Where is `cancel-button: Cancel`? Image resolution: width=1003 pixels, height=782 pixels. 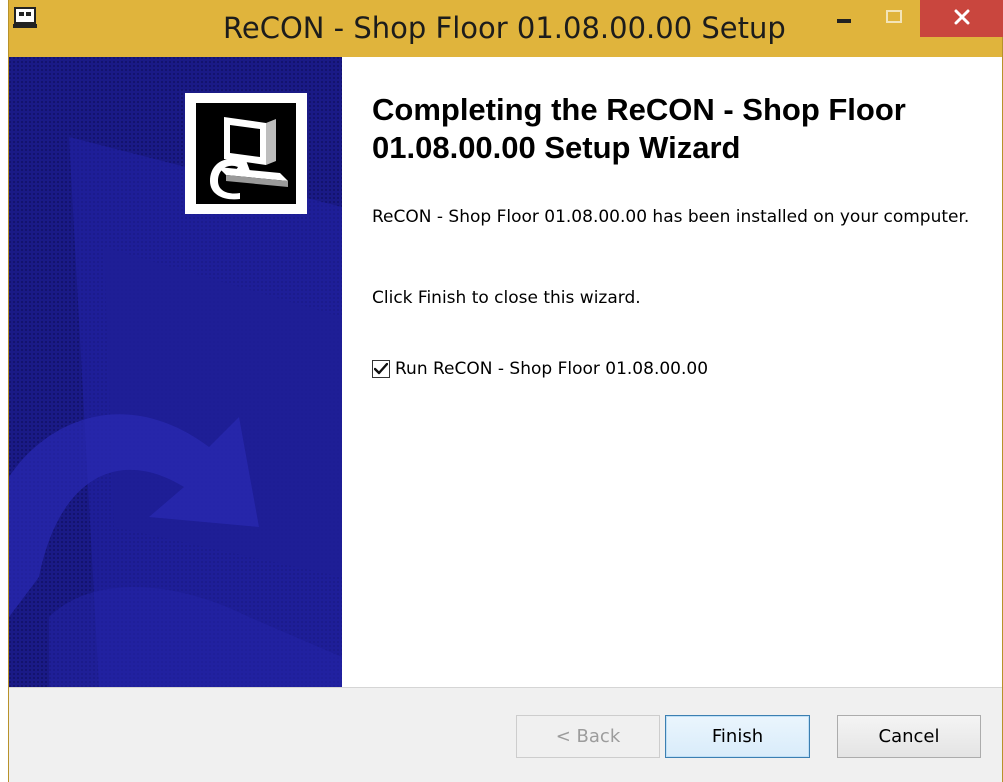 cancel-button: Cancel is located at coordinates (909, 736).